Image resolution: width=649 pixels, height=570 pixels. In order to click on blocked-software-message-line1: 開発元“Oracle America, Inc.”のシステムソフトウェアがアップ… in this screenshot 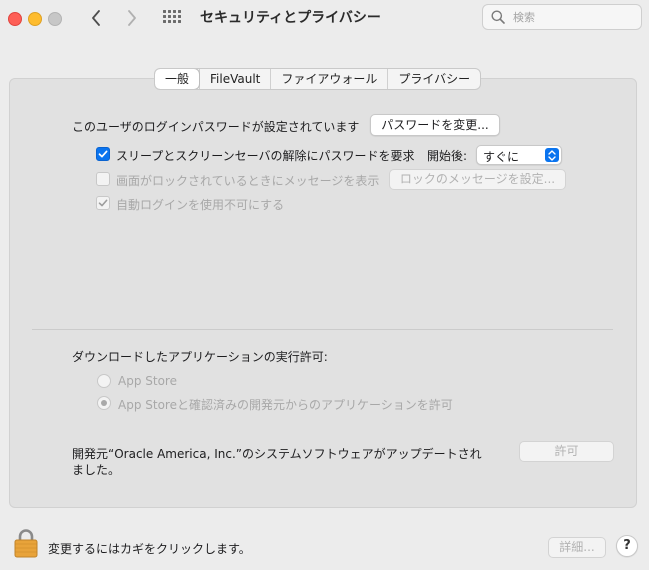, I will do `click(277, 454)`.